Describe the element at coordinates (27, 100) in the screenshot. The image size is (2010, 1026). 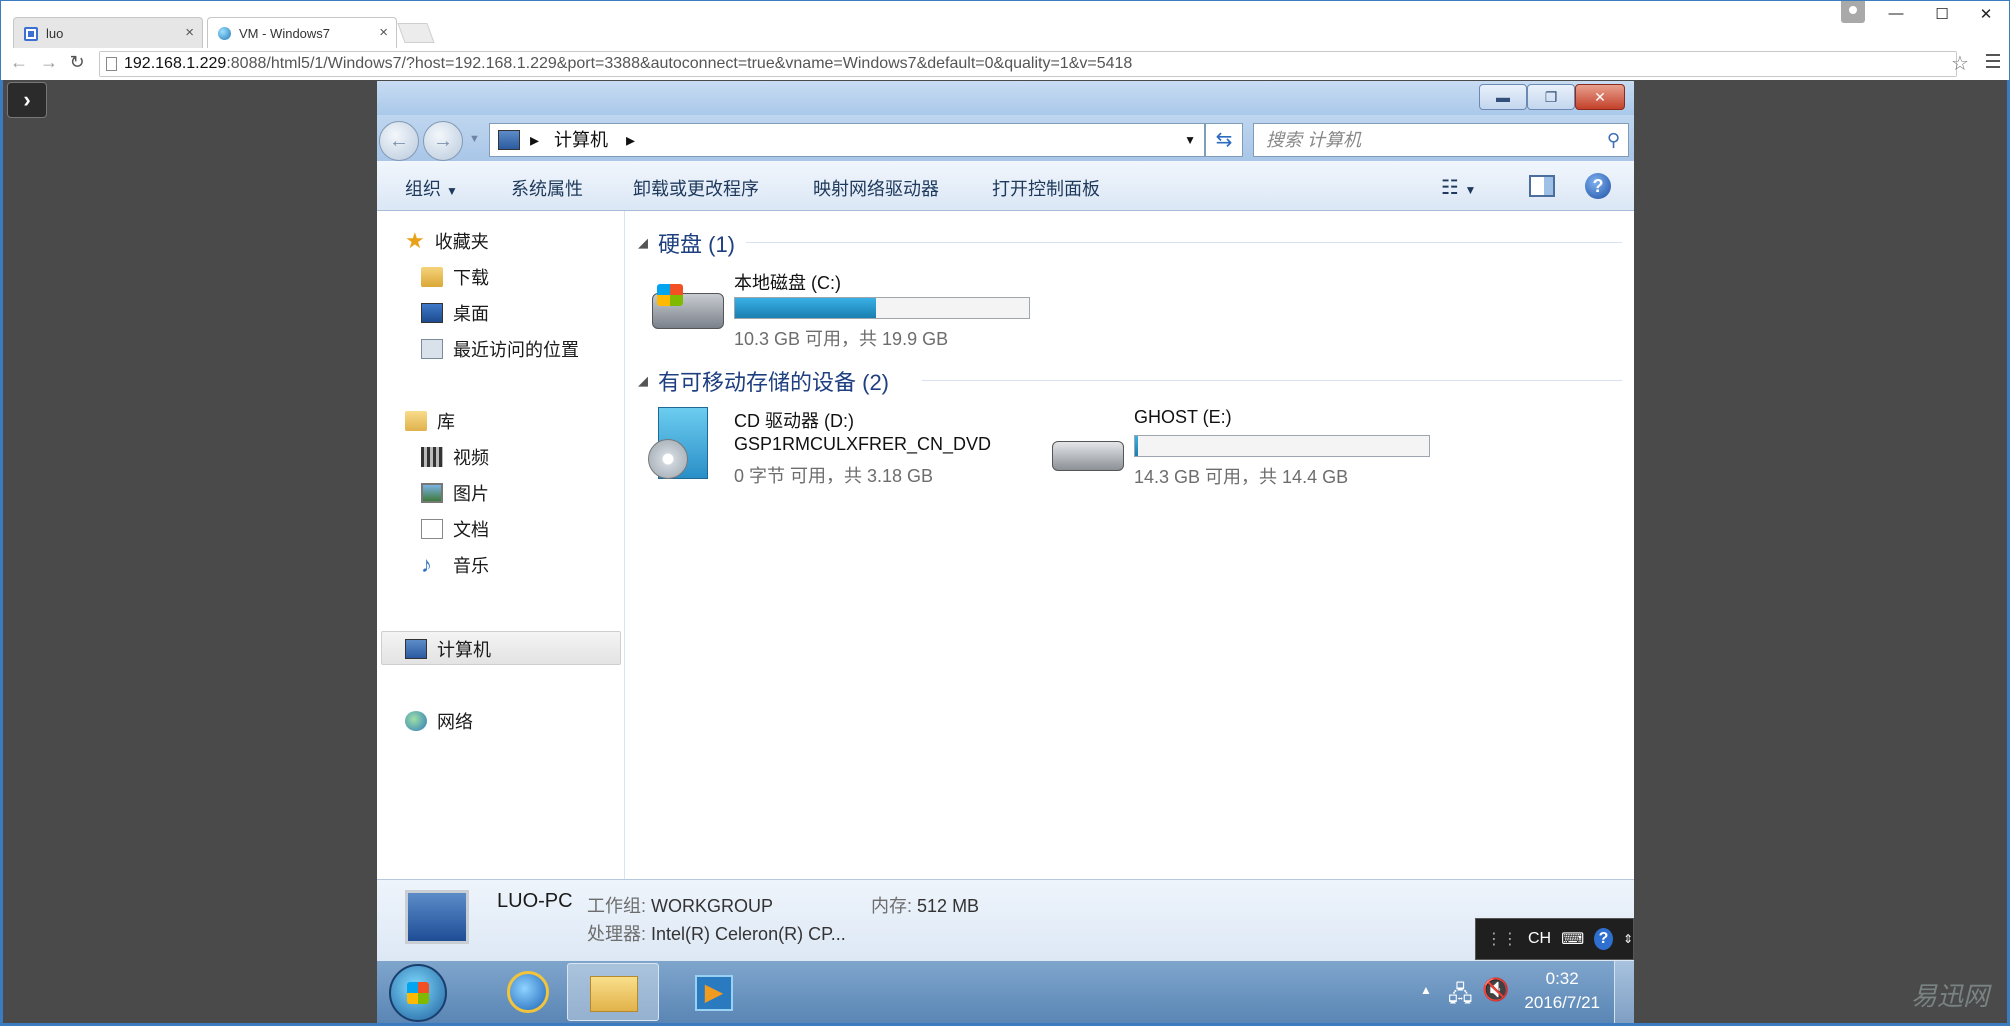
I see `sidebar-toggle-chevron-icon: ›` at that location.